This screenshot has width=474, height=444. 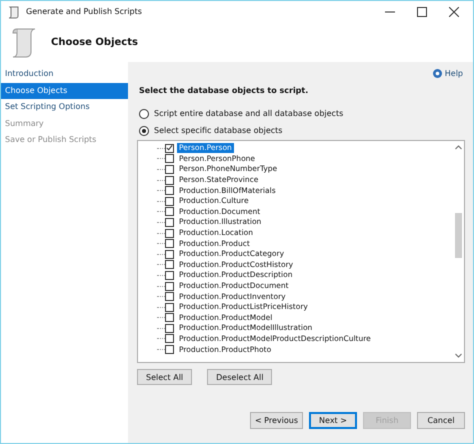 I want to click on scroll-icon, so click(x=14, y=11).